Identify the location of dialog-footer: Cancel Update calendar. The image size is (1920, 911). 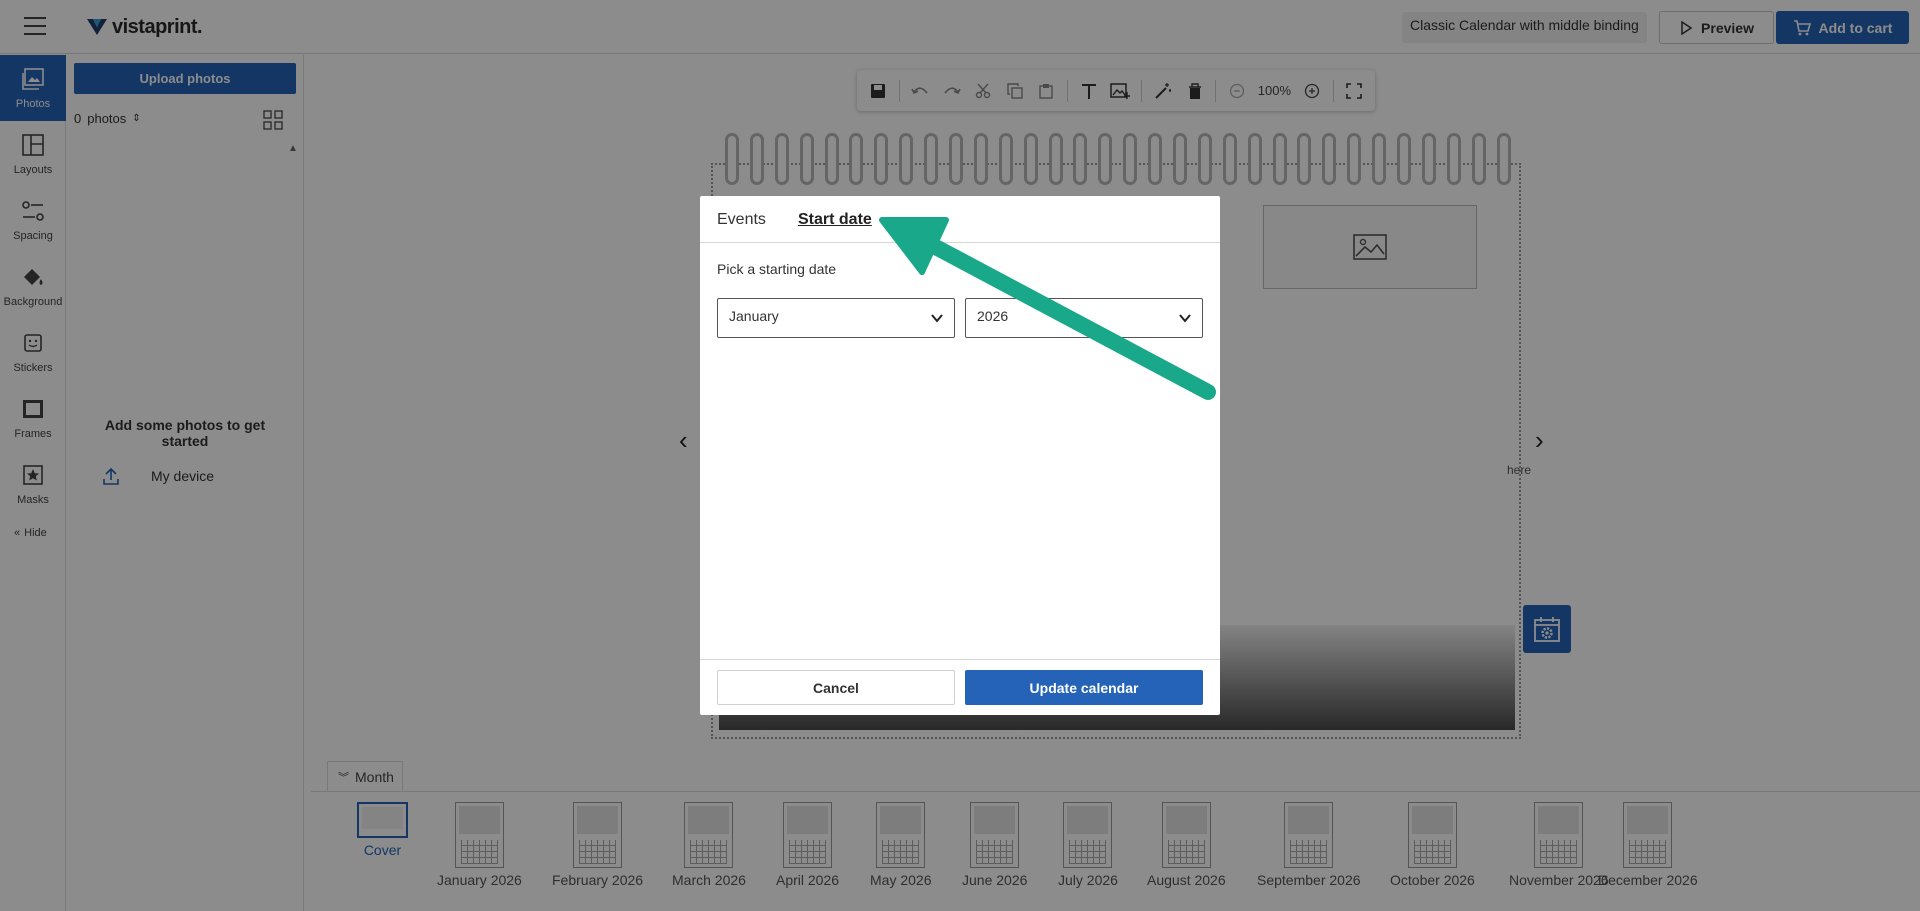
(960, 687).